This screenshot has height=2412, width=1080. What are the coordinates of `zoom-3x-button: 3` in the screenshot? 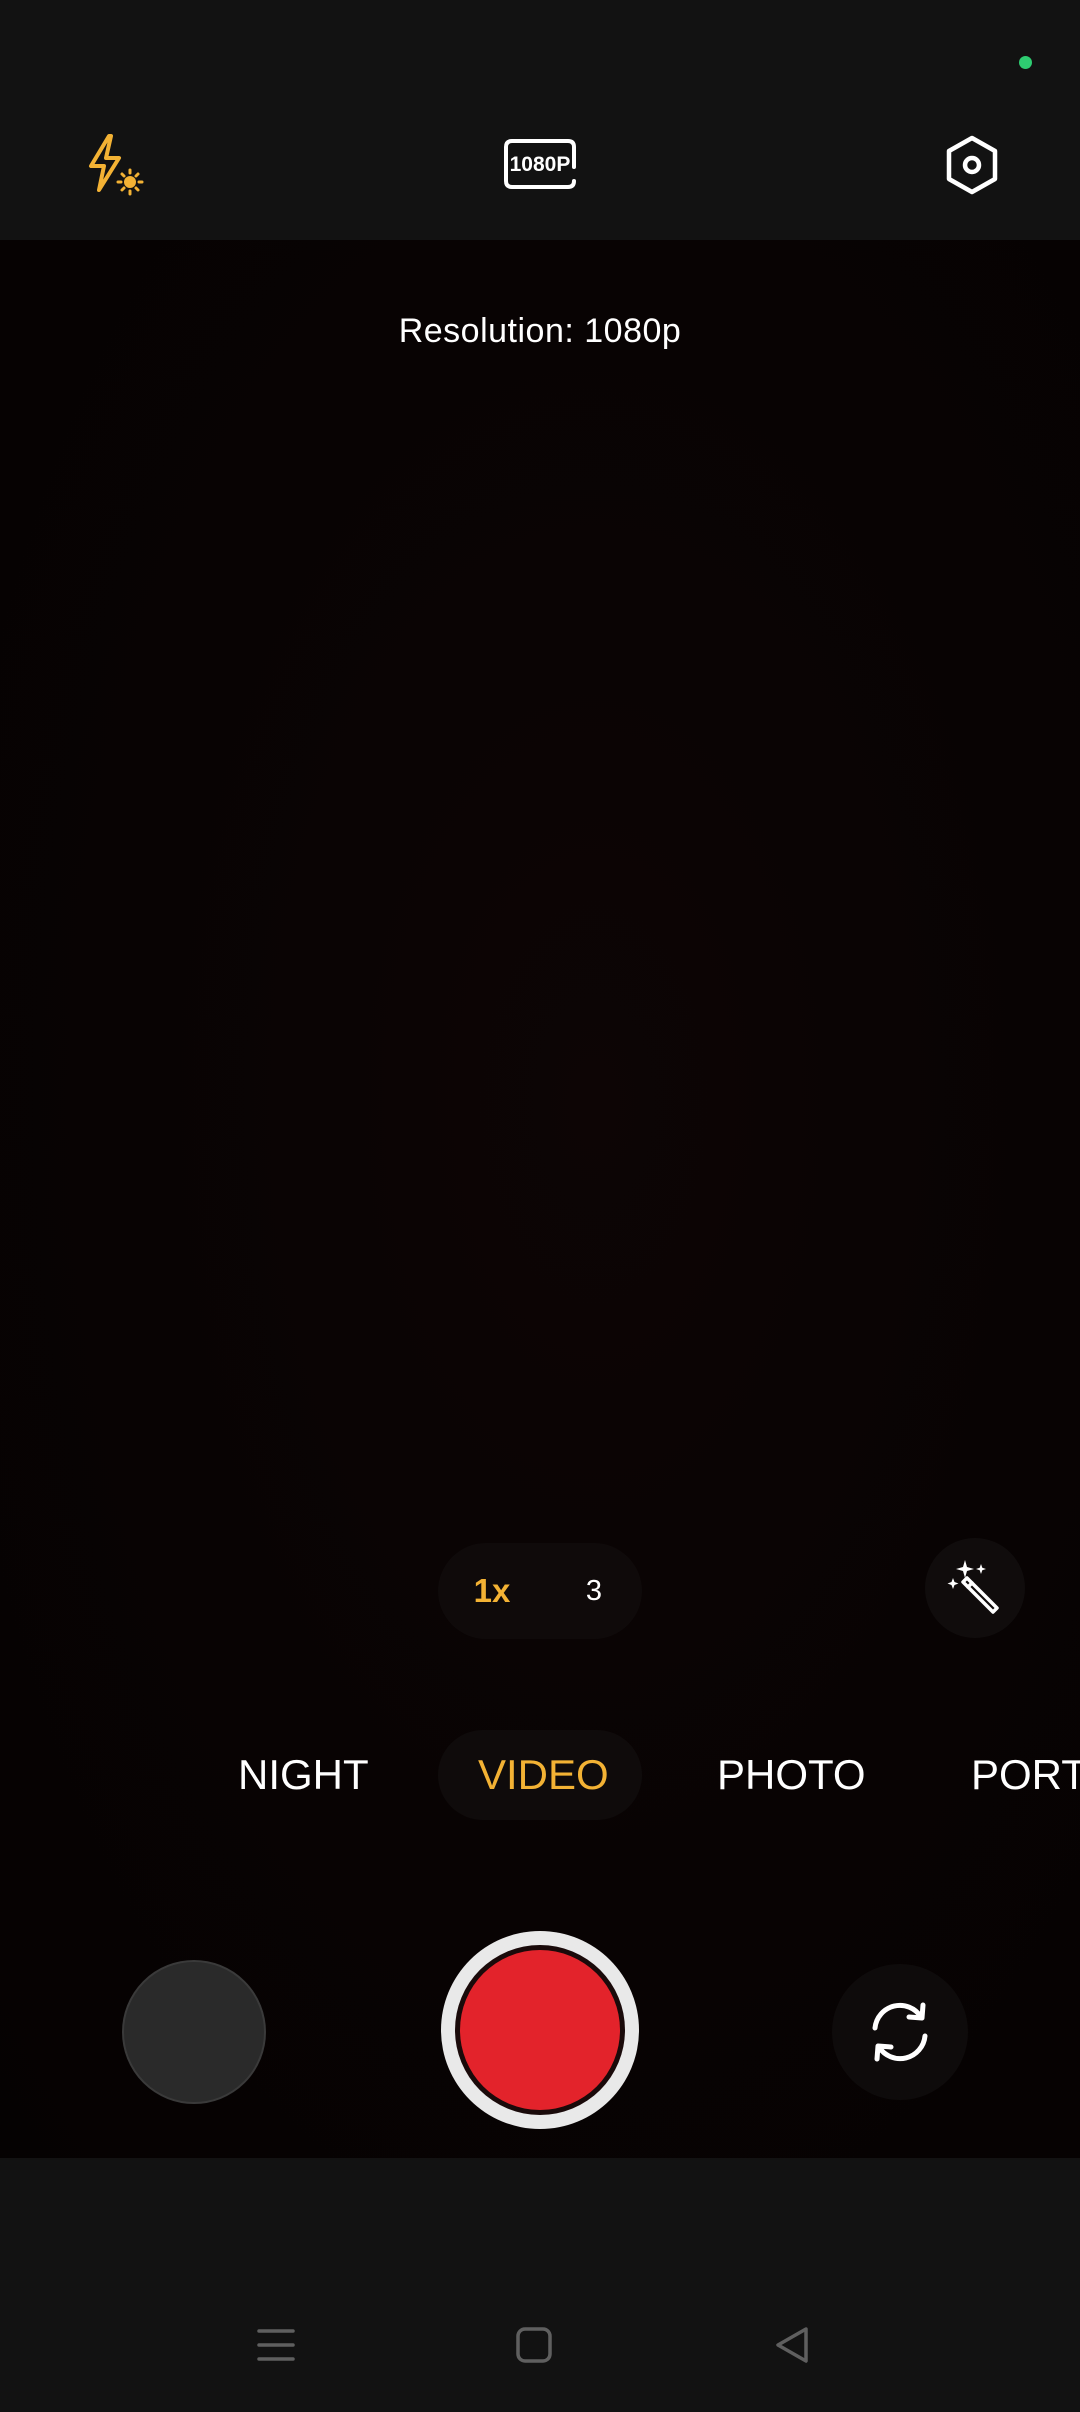 It's located at (594, 1591).